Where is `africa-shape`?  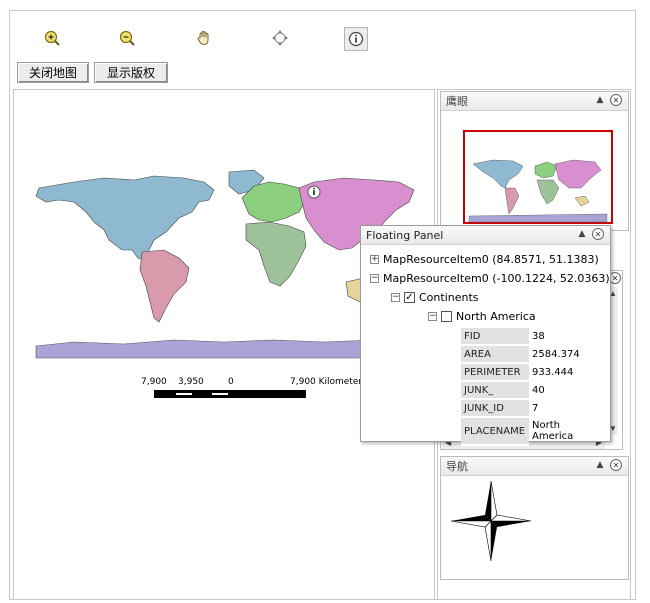 africa-shape is located at coordinates (276, 254).